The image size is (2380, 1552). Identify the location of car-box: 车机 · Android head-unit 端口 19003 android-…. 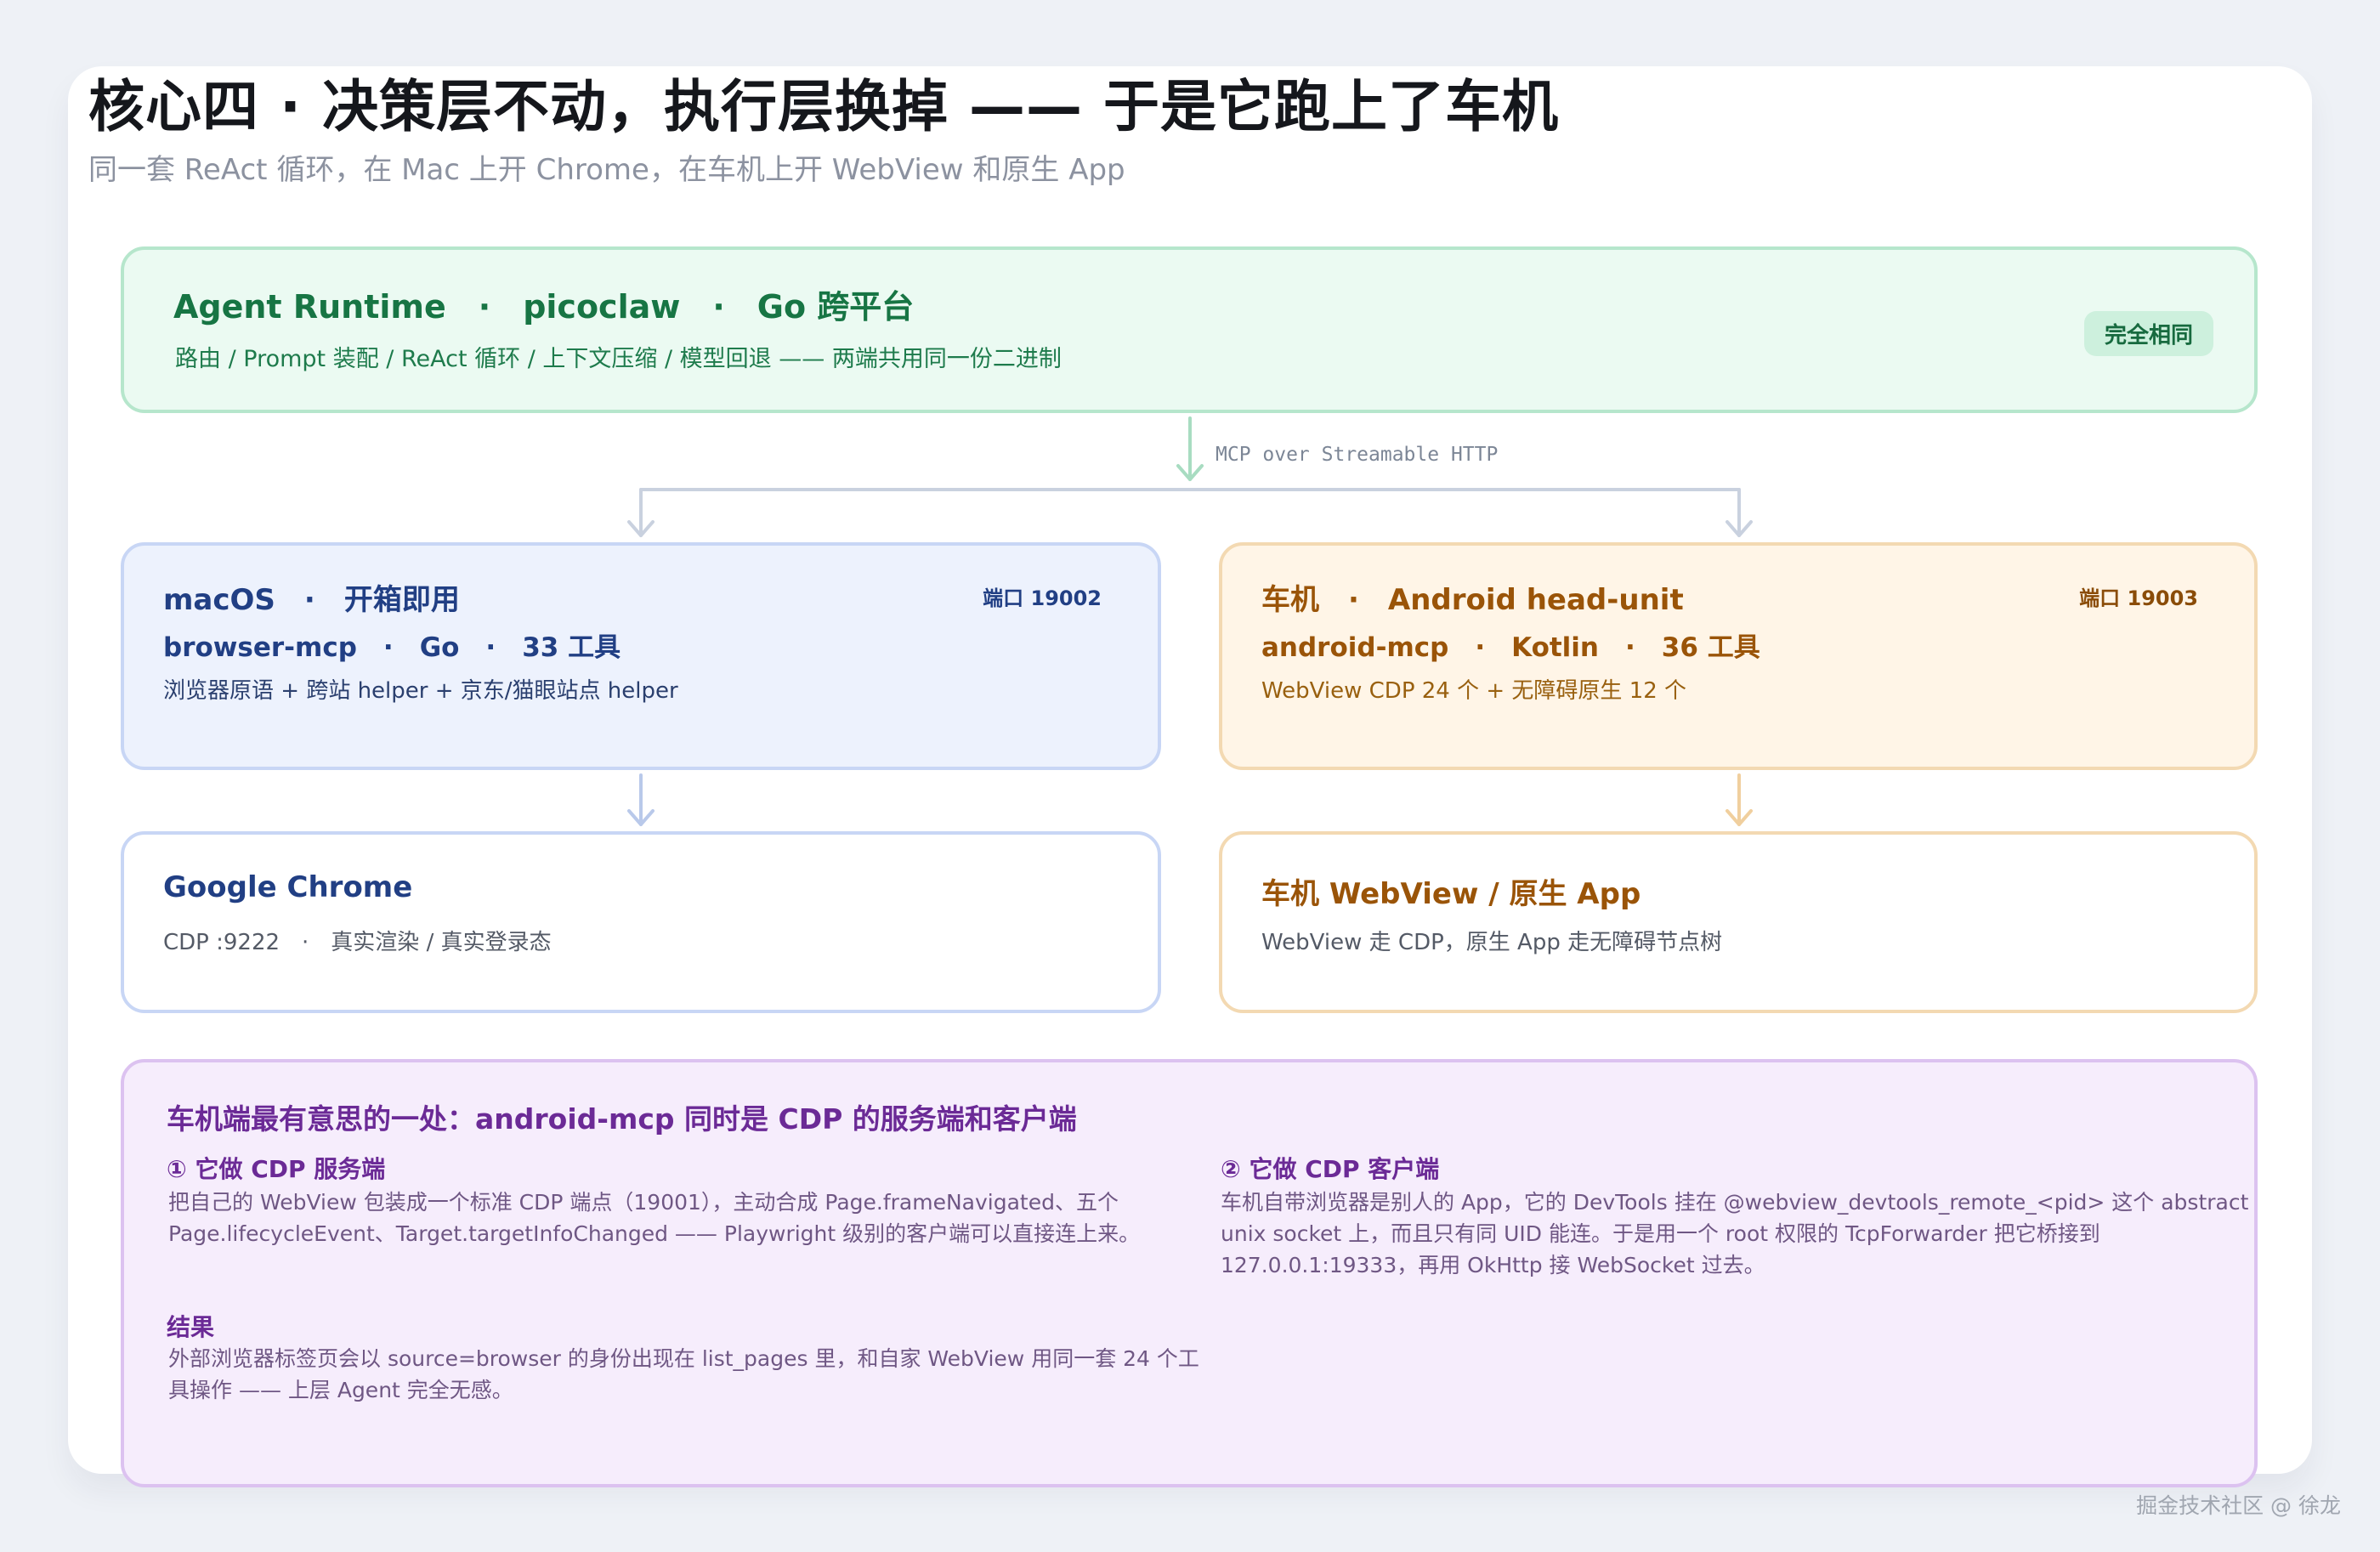
(1738, 656).